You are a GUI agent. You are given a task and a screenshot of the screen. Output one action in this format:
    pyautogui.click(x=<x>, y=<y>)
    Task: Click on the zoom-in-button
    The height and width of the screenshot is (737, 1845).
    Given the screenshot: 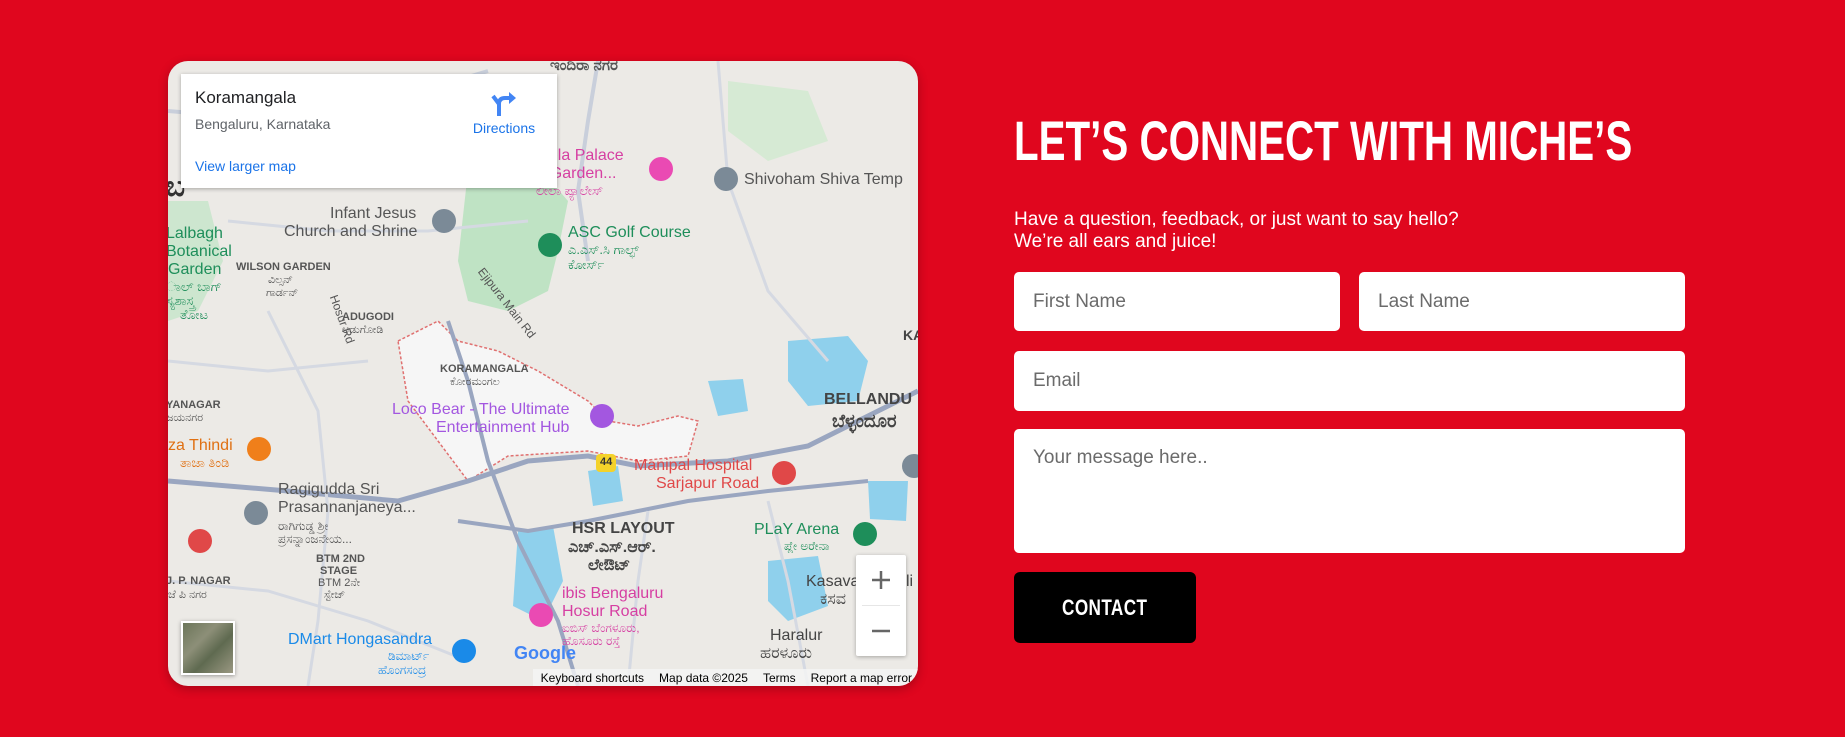 What is the action you would take?
    pyautogui.click(x=881, y=580)
    